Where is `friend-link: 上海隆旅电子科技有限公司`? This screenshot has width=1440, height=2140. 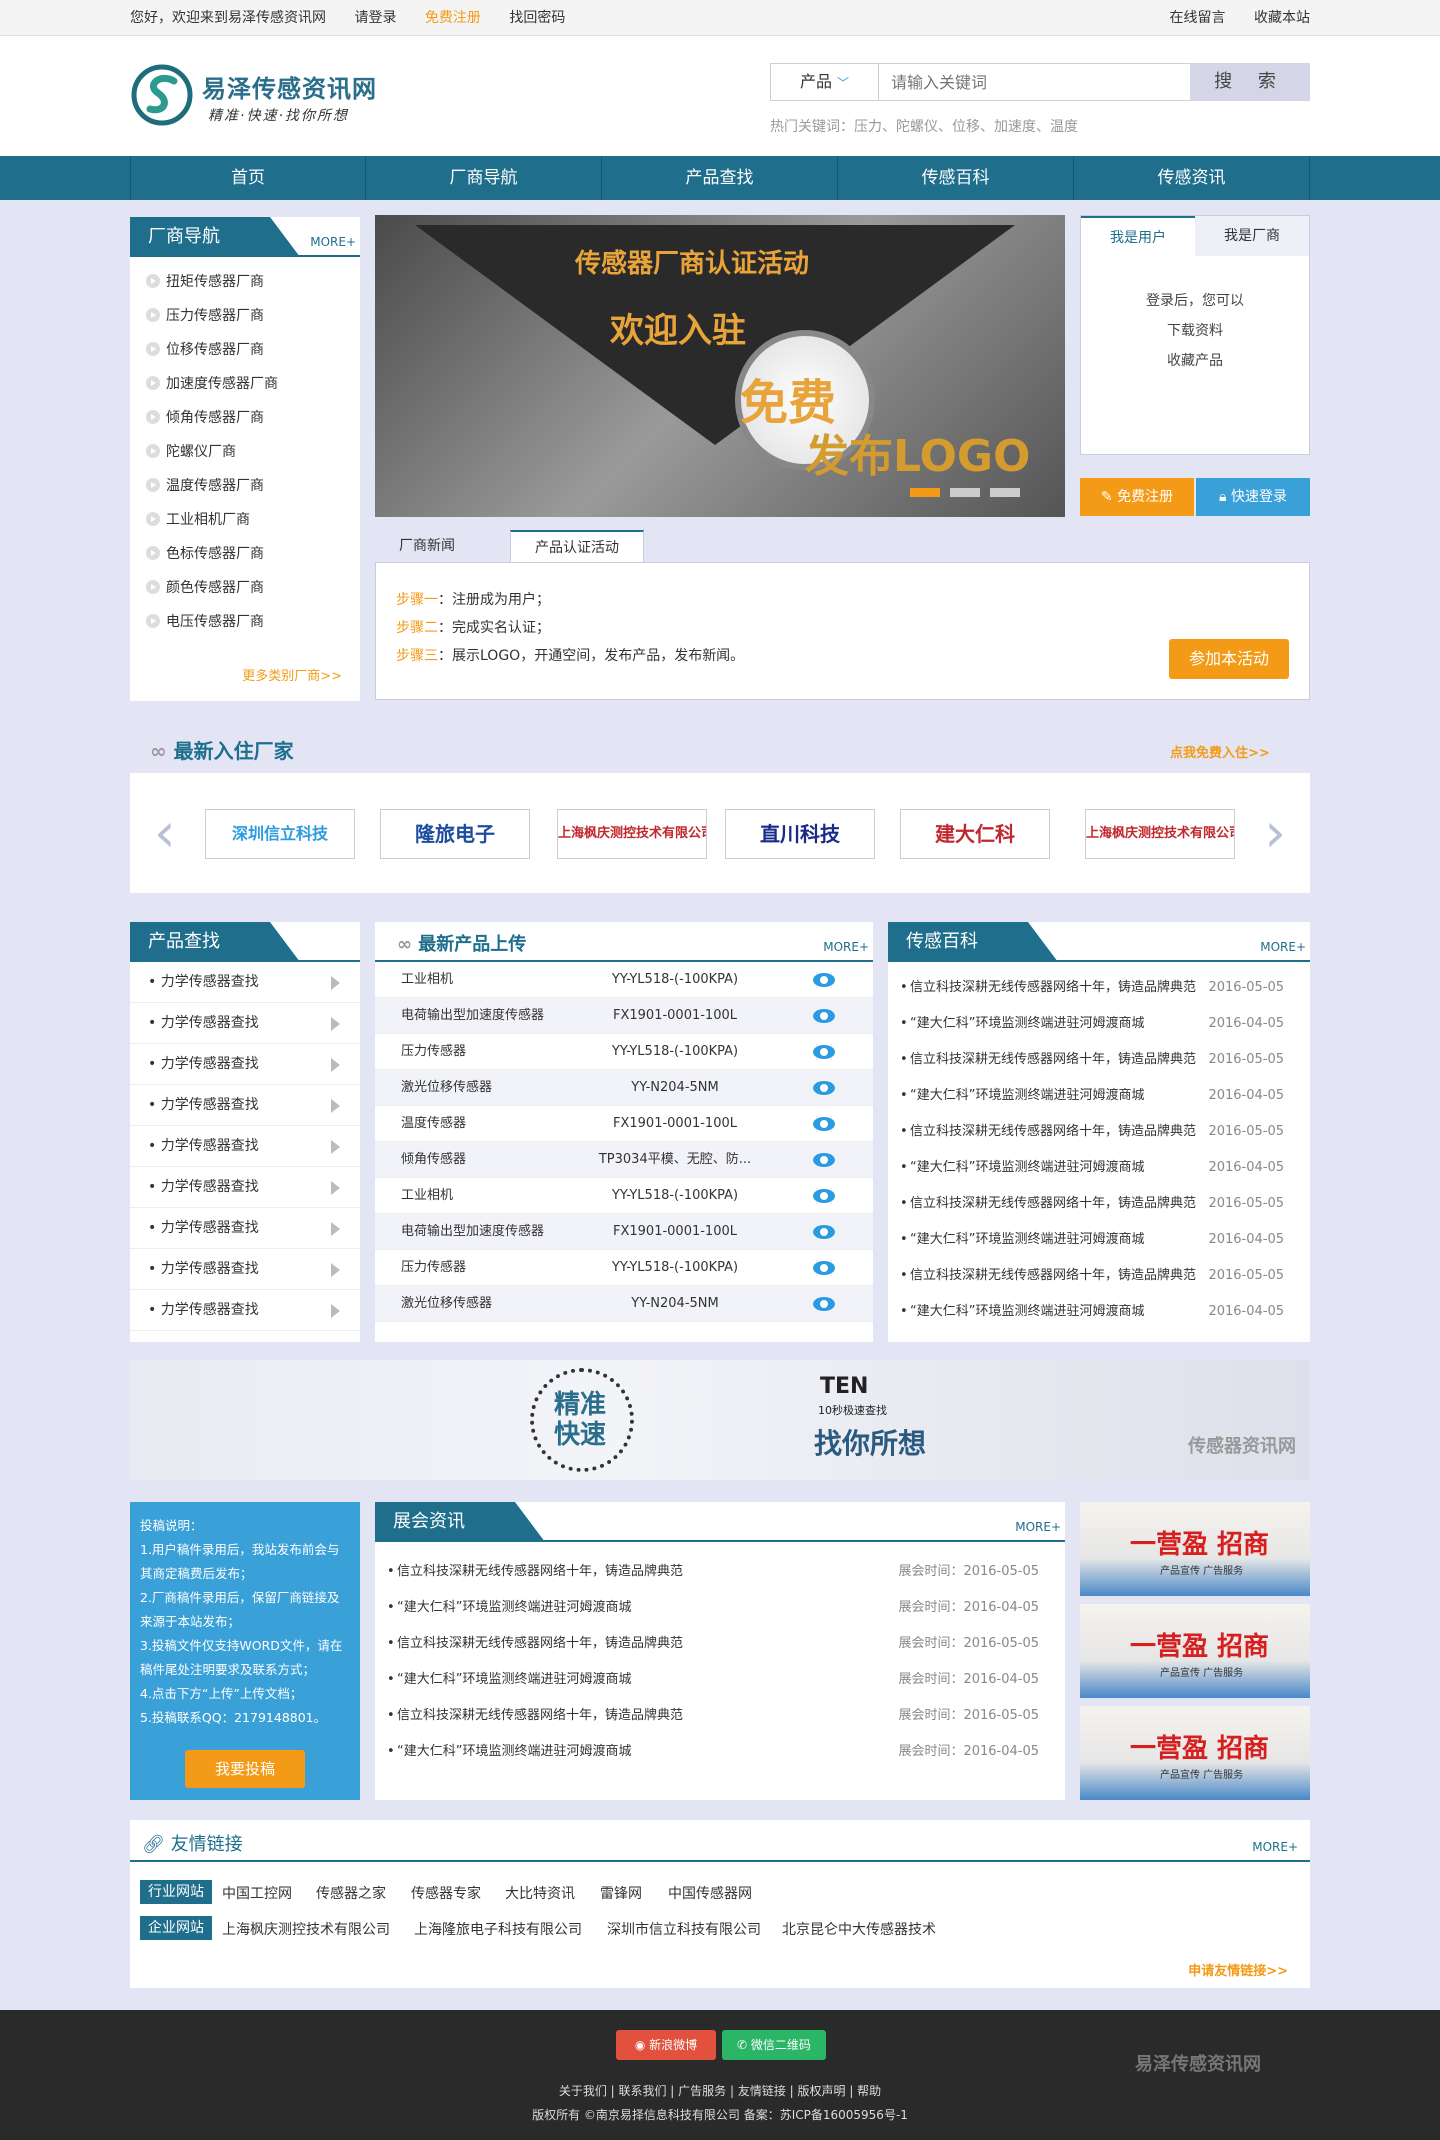 friend-link: 上海隆旅电子科技有限公司 is located at coordinates (498, 1929).